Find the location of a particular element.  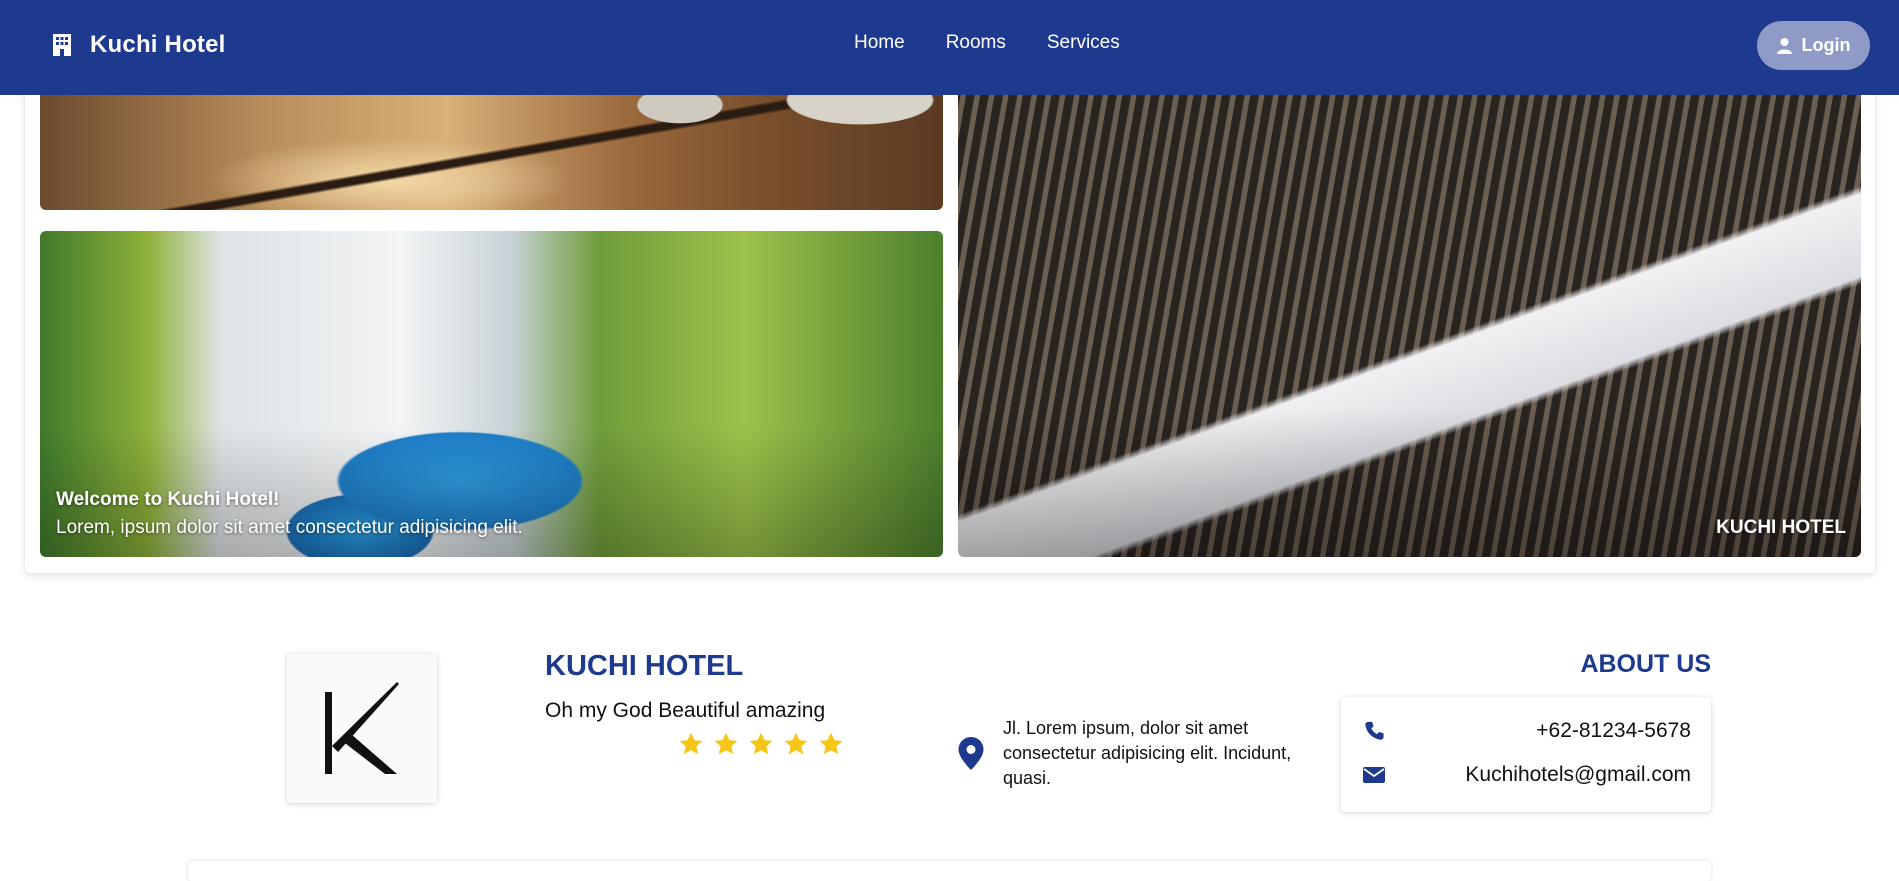

welcome-title: Welcome to Kuchi Hotel! is located at coordinates (168, 499).